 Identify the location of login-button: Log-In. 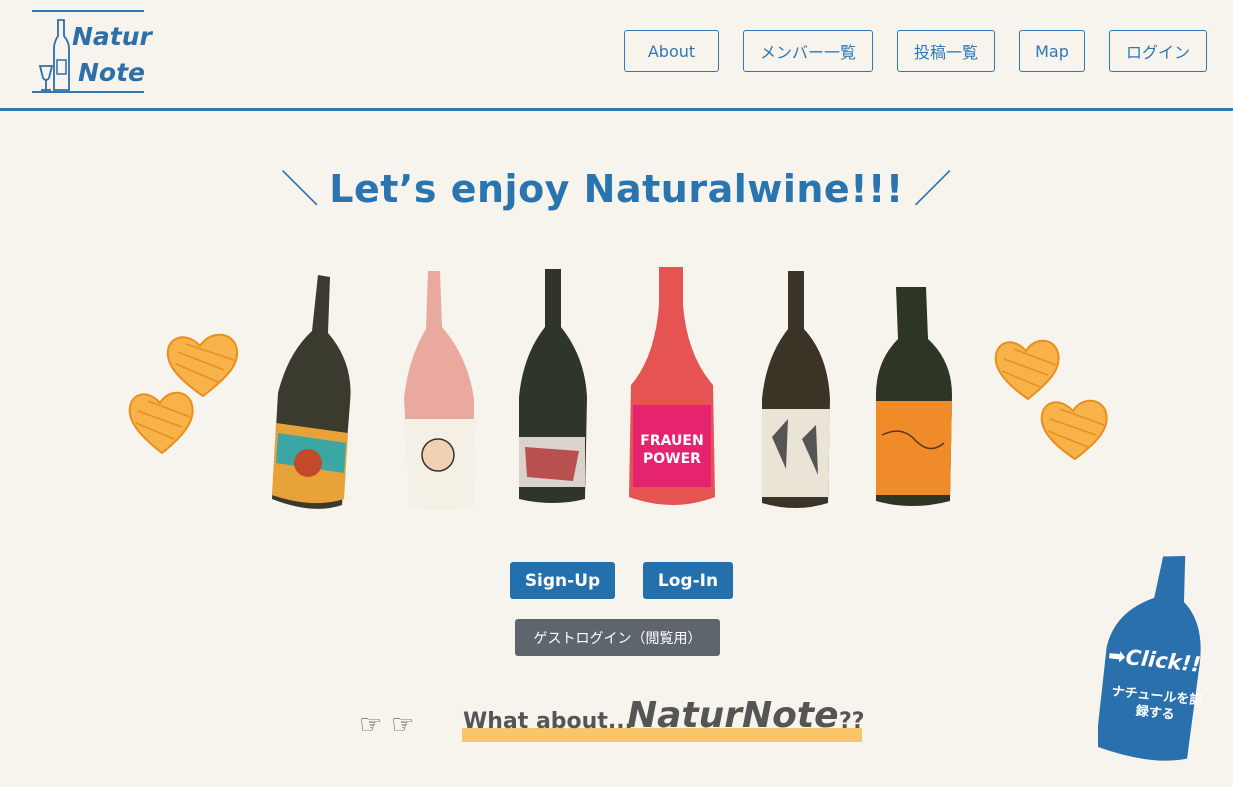
(688, 580).